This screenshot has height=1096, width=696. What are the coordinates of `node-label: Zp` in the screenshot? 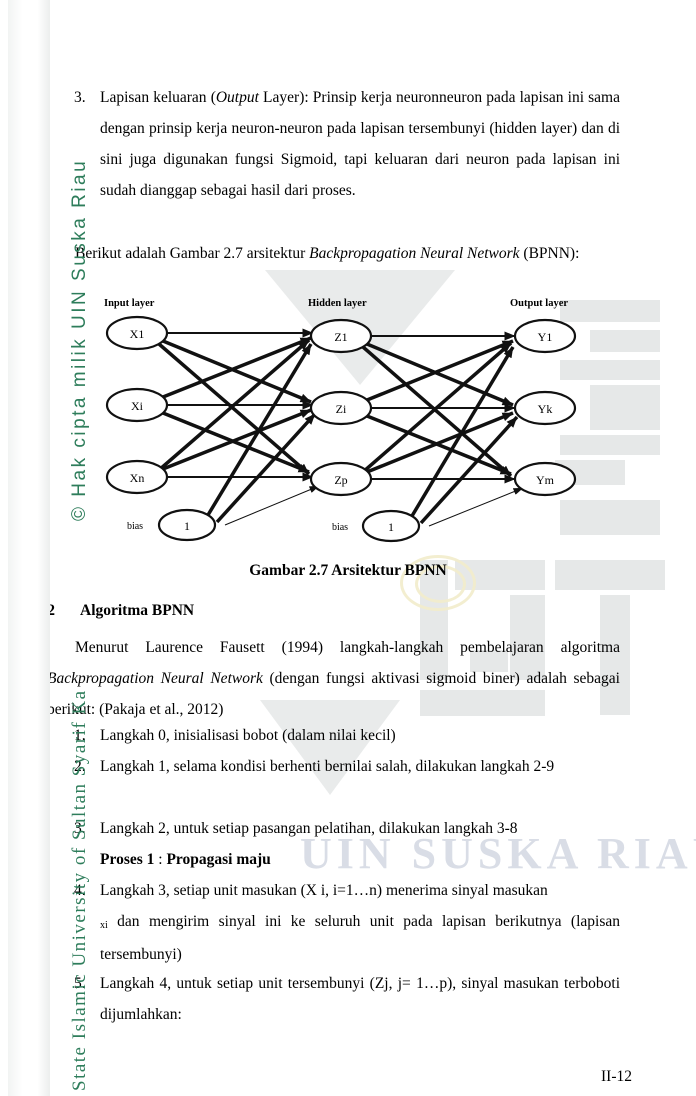 It's located at (340, 480).